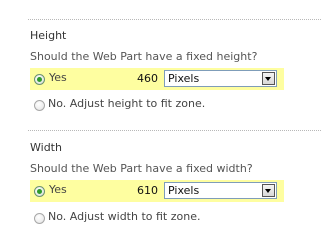 The height and width of the screenshot is (243, 321). What do you see at coordinates (220, 190) in the screenshot?
I see `width-unit-select: Pixels` at bounding box center [220, 190].